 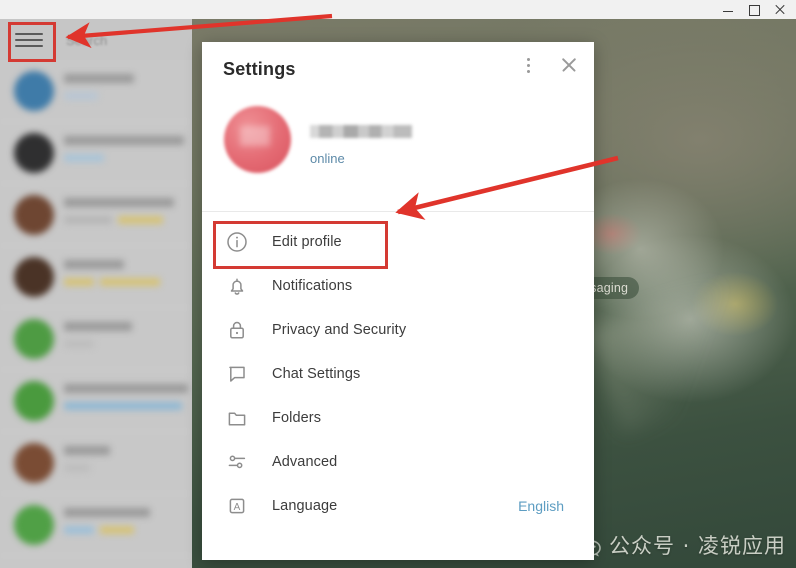 What do you see at coordinates (361, 131) in the screenshot?
I see `username-redacted` at bounding box center [361, 131].